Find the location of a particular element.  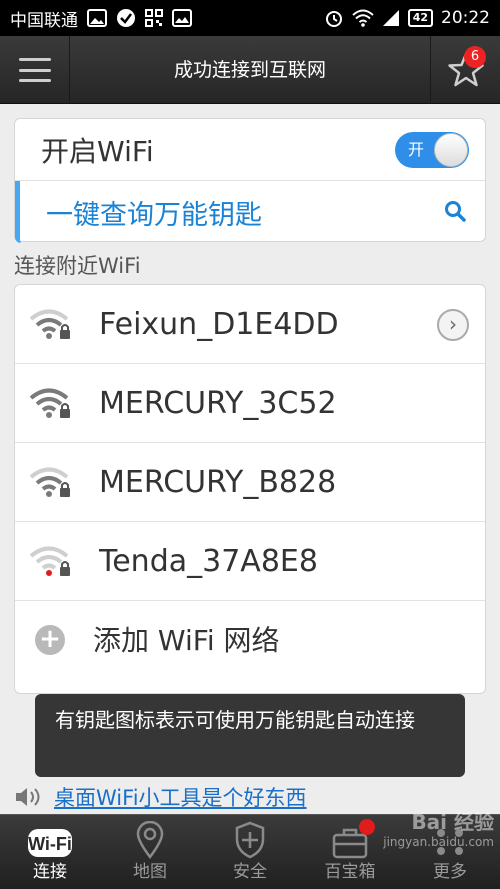

image-icon is located at coordinates (182, 18).